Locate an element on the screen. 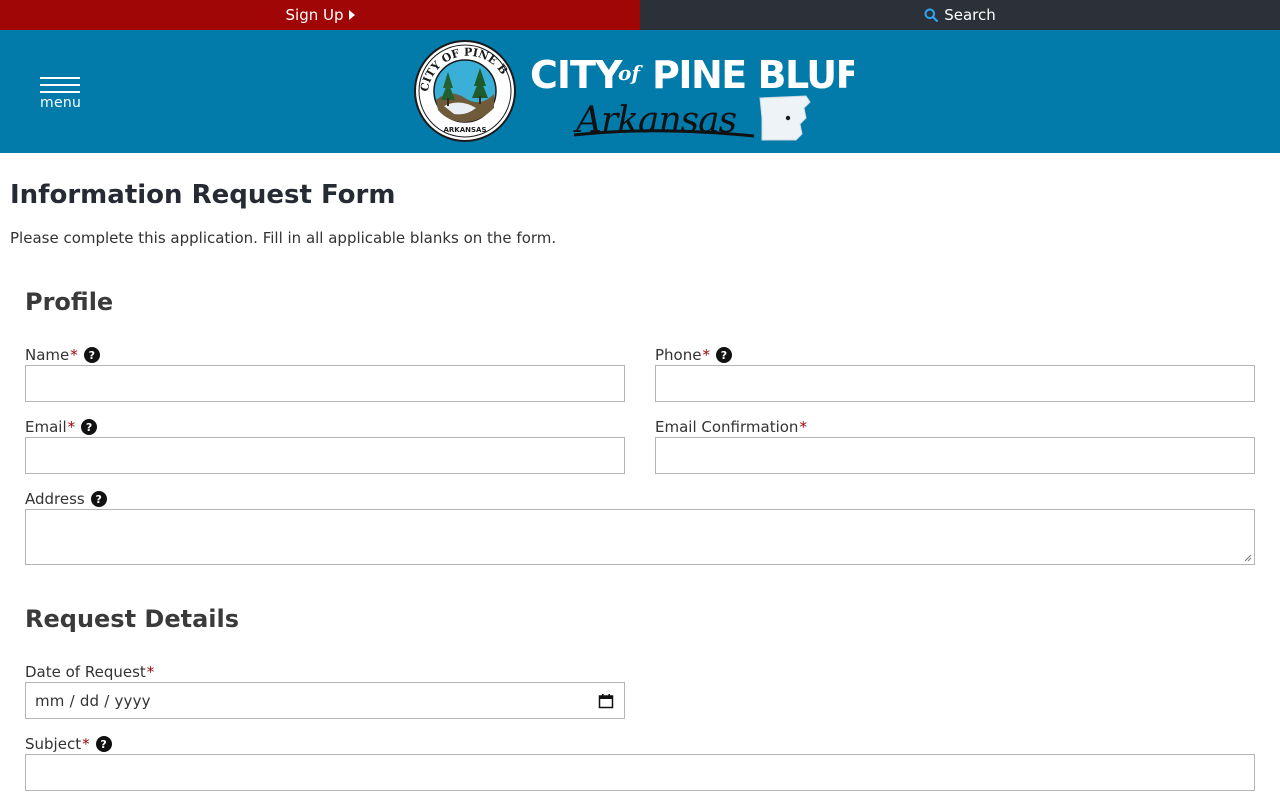 The height and width of the screenshot is (800, 1280). address-textarea is located at coordinates (640, 537).